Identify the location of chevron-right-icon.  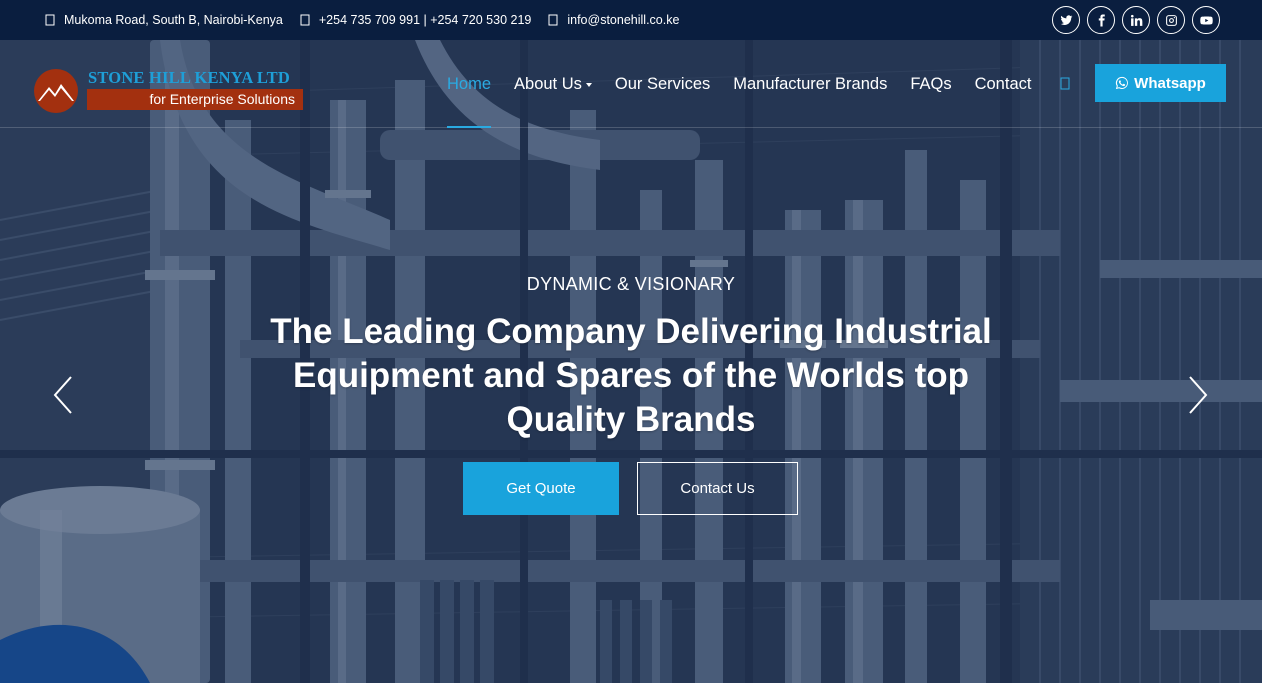
(1198, 395).